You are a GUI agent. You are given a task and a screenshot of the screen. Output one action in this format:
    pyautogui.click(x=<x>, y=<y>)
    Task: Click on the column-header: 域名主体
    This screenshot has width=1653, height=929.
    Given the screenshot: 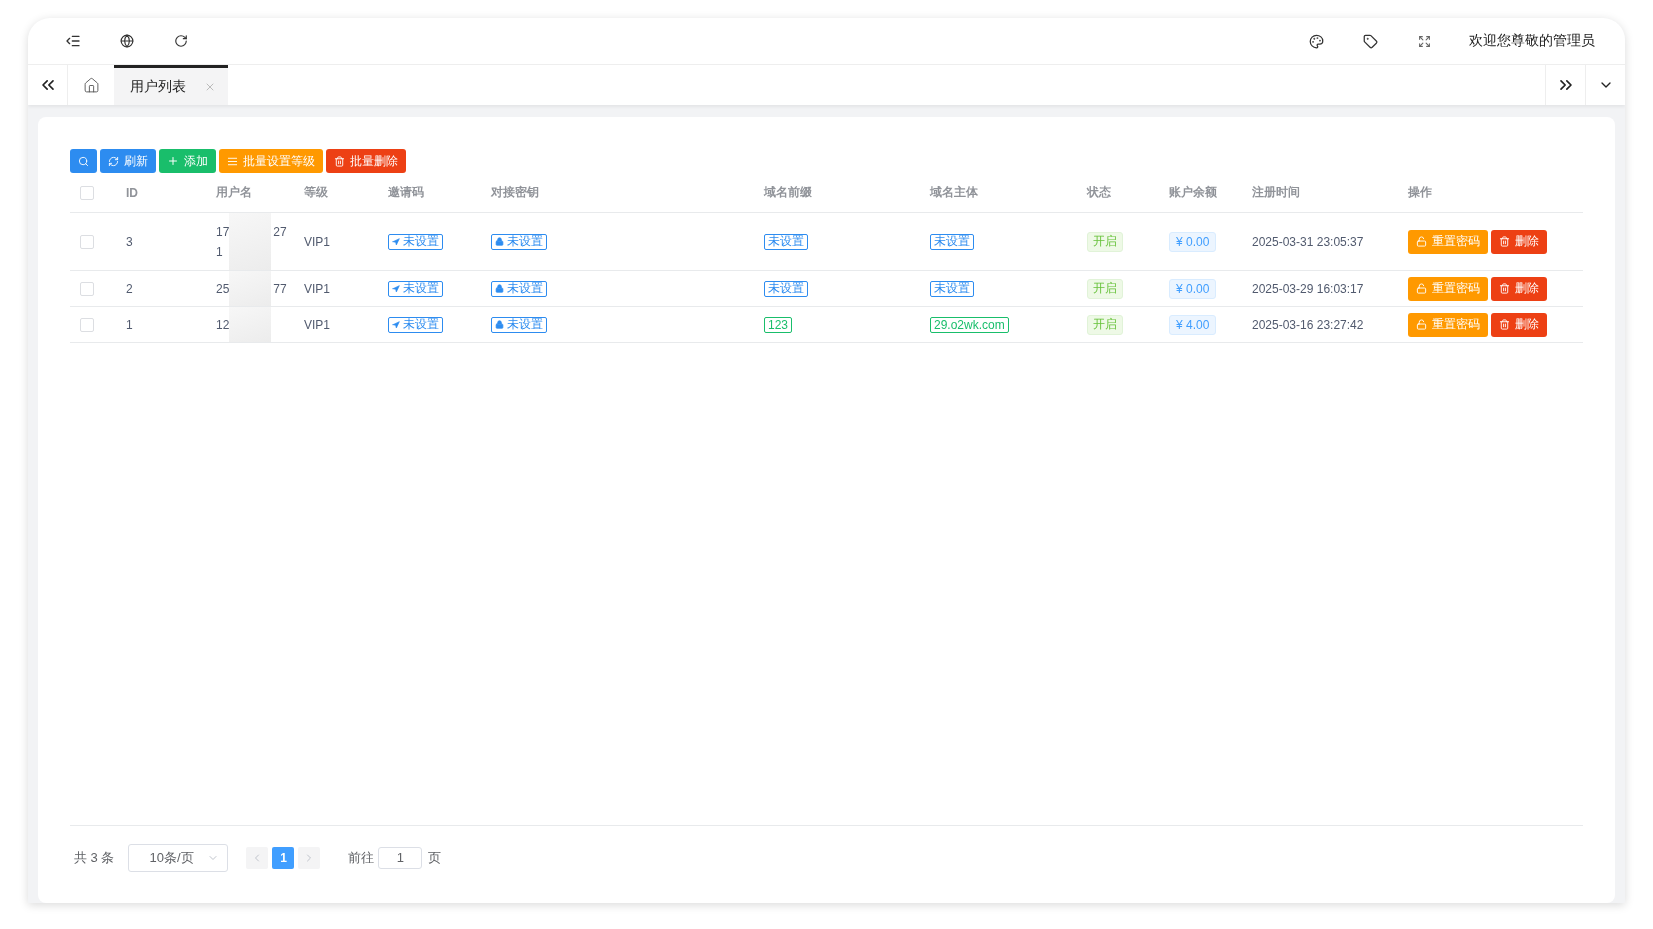 What is the action you would take?
    pyautogui.click(x=954, y=192)
    